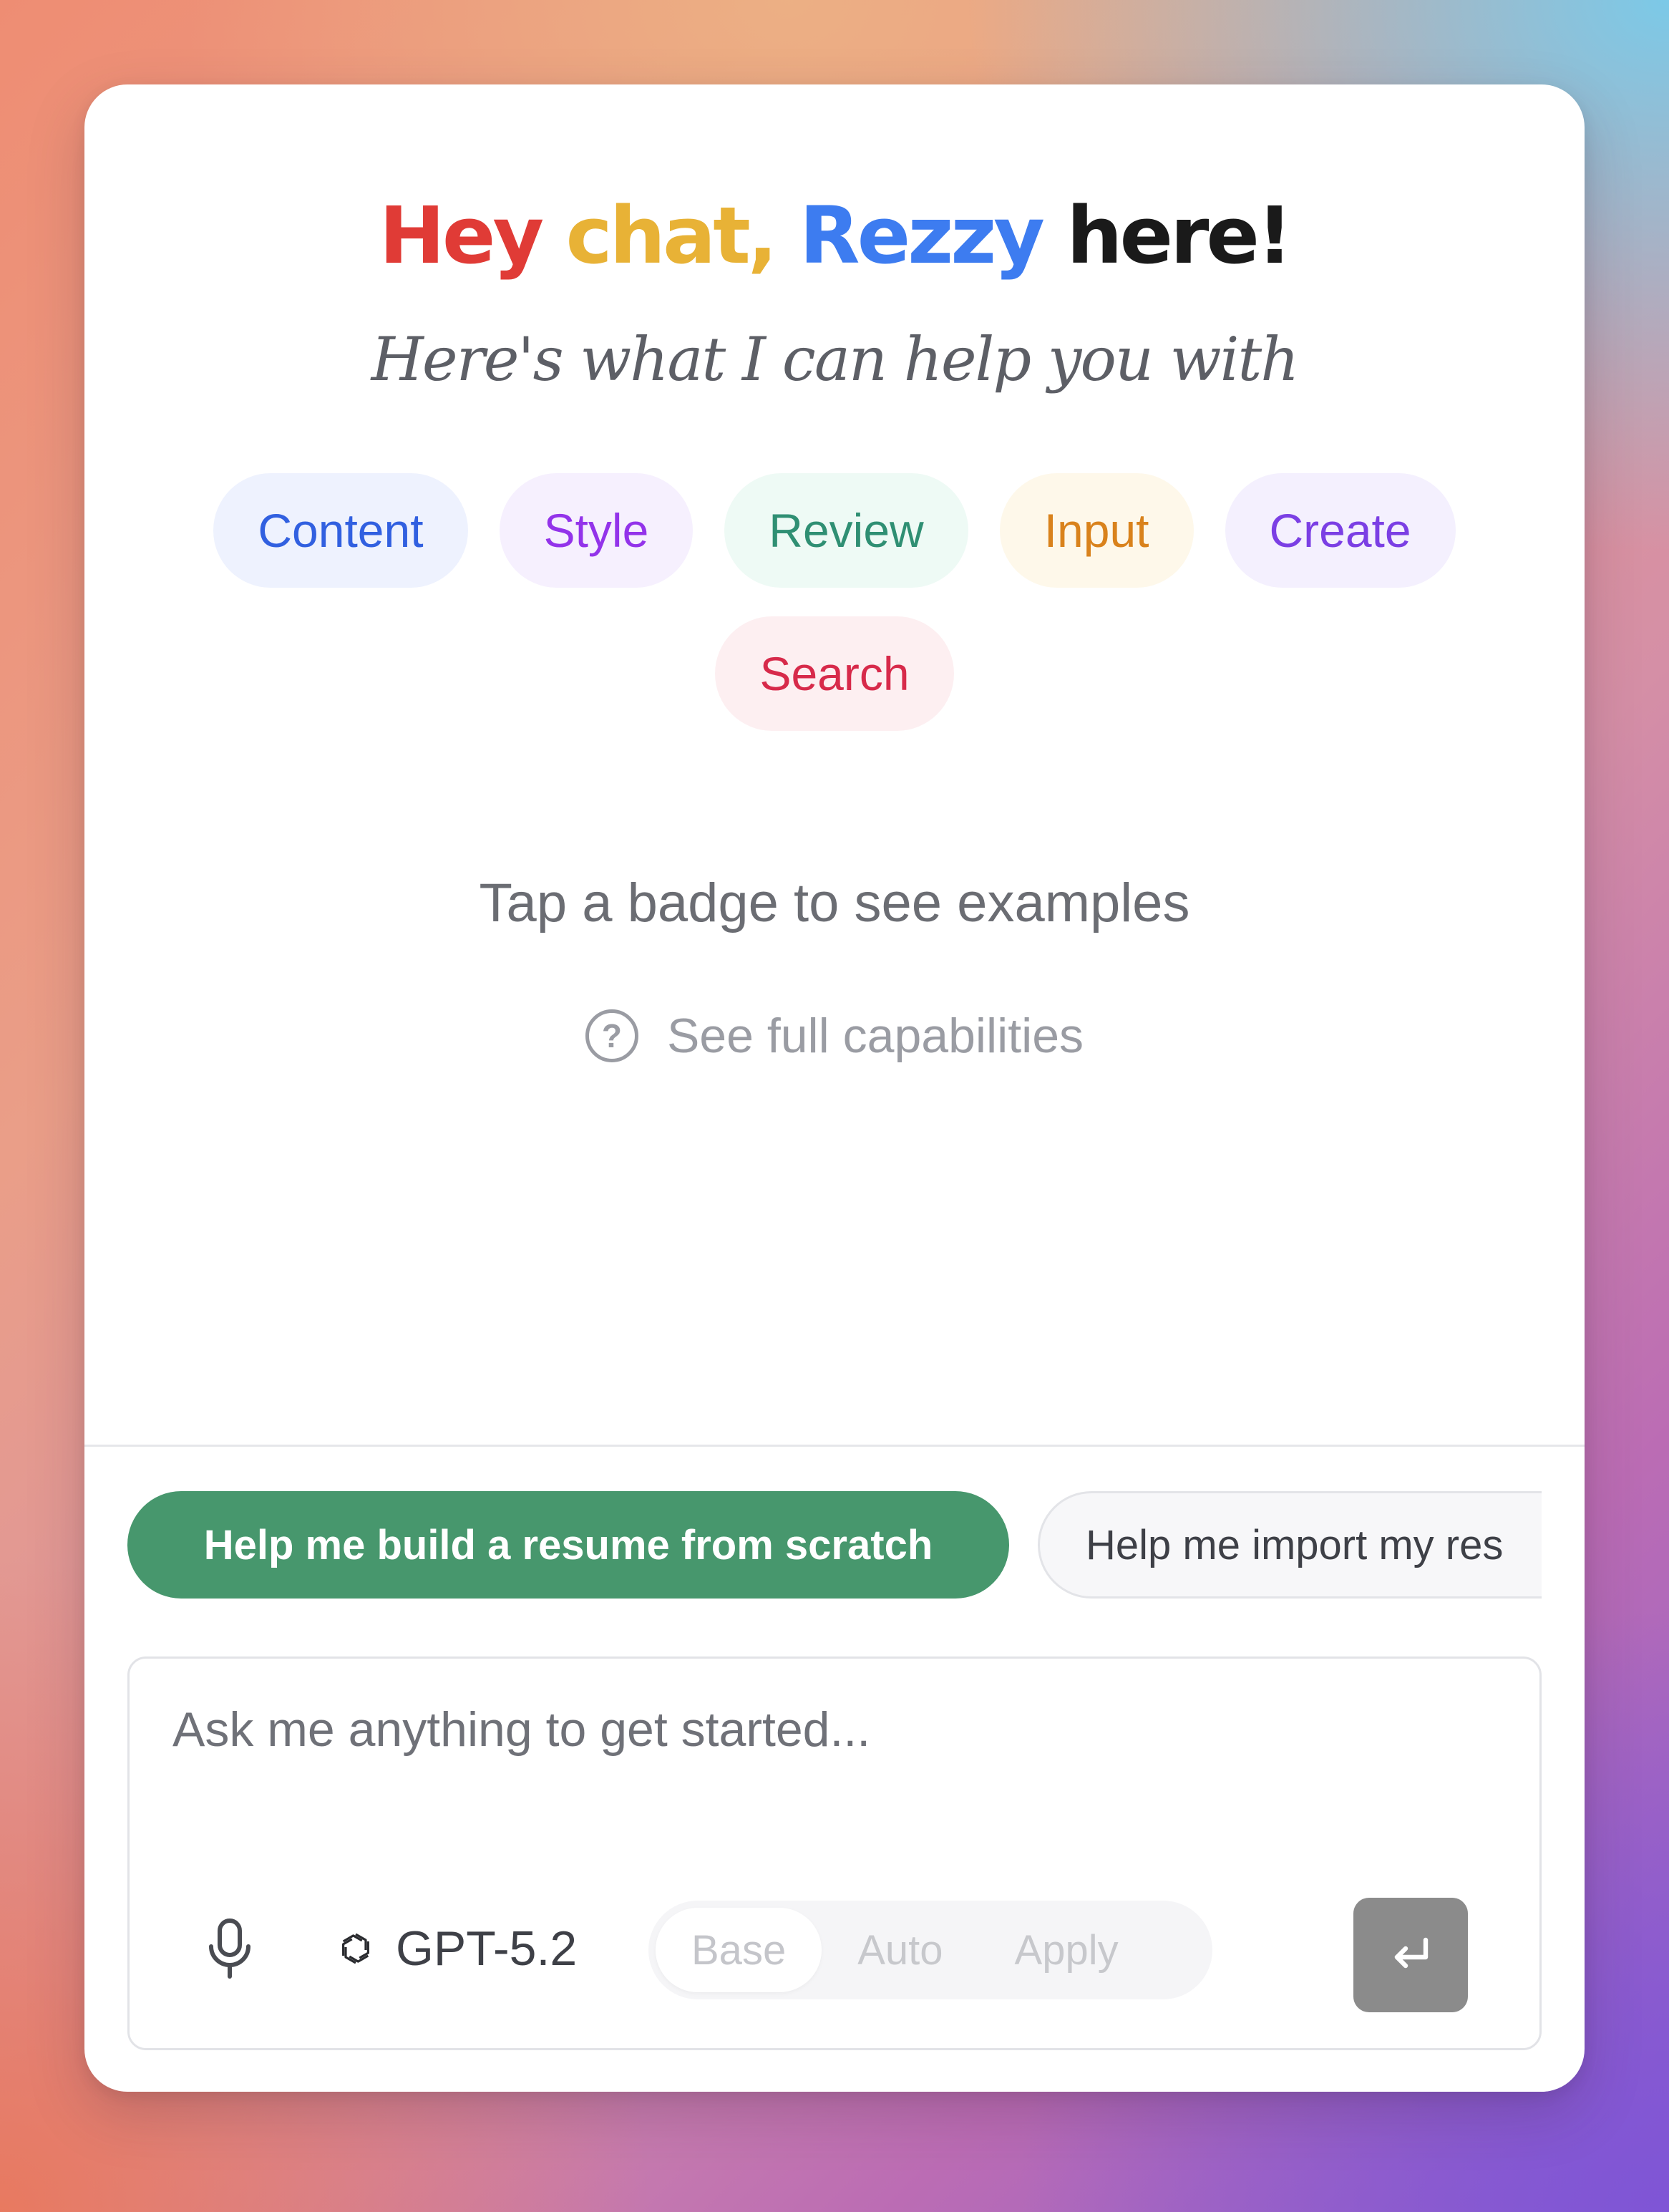 The image size is (1669, 2212). Describe the element at coordinates (834, 903) in the screenshot. I see `badge-hint-text: Tap a badge to see examples` at that location.